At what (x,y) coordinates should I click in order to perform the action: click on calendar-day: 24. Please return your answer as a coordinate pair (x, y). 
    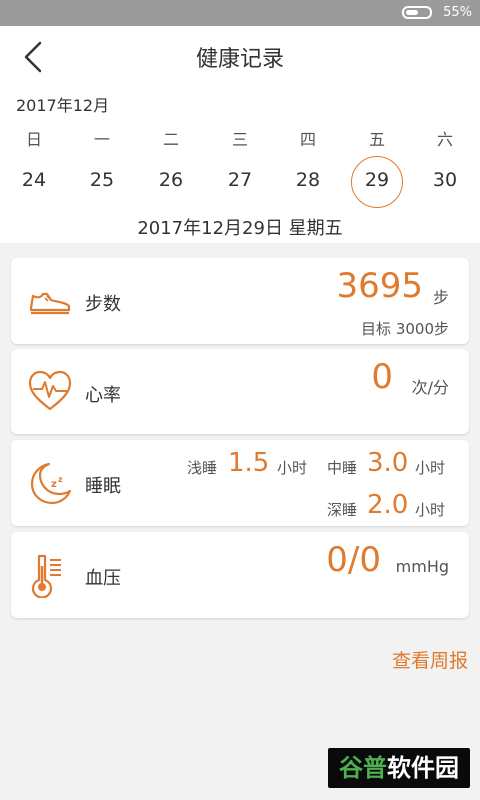
    Looking at the image, I should click on (34, 180).